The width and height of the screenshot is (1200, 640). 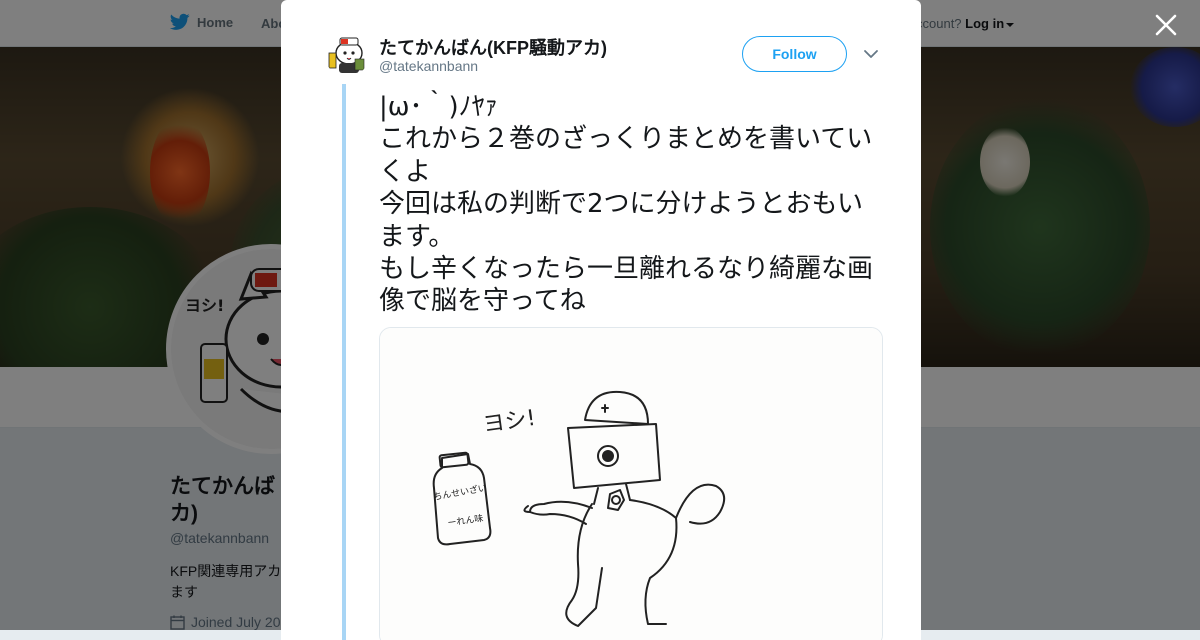 I want to click on follow-button: Follow, so click(x=794, y=54).